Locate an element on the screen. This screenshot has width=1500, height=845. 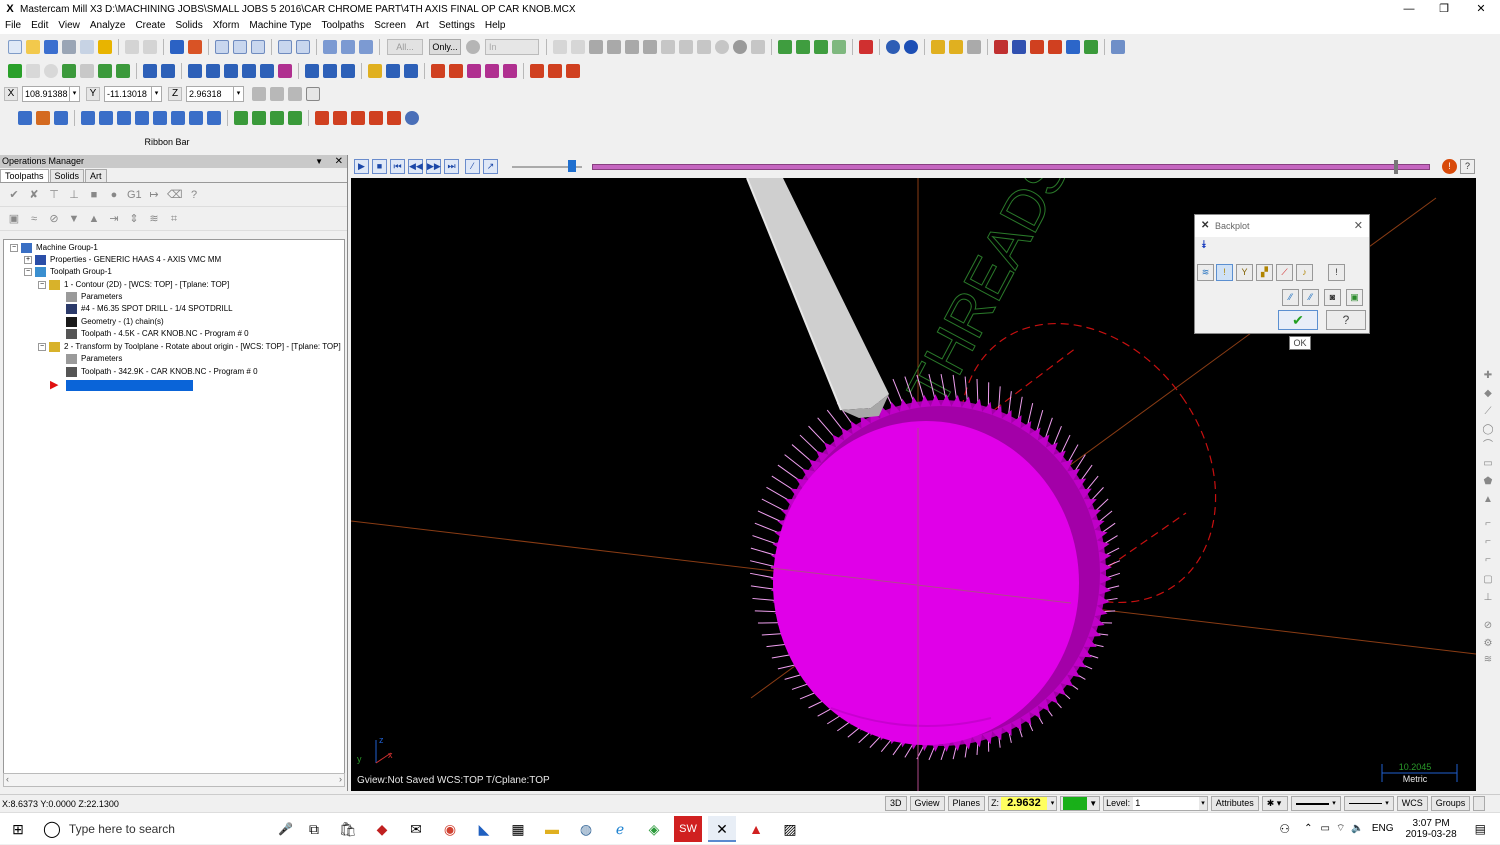
regen-dirty-icon: ⊥ is located at coordinates (74, 195).